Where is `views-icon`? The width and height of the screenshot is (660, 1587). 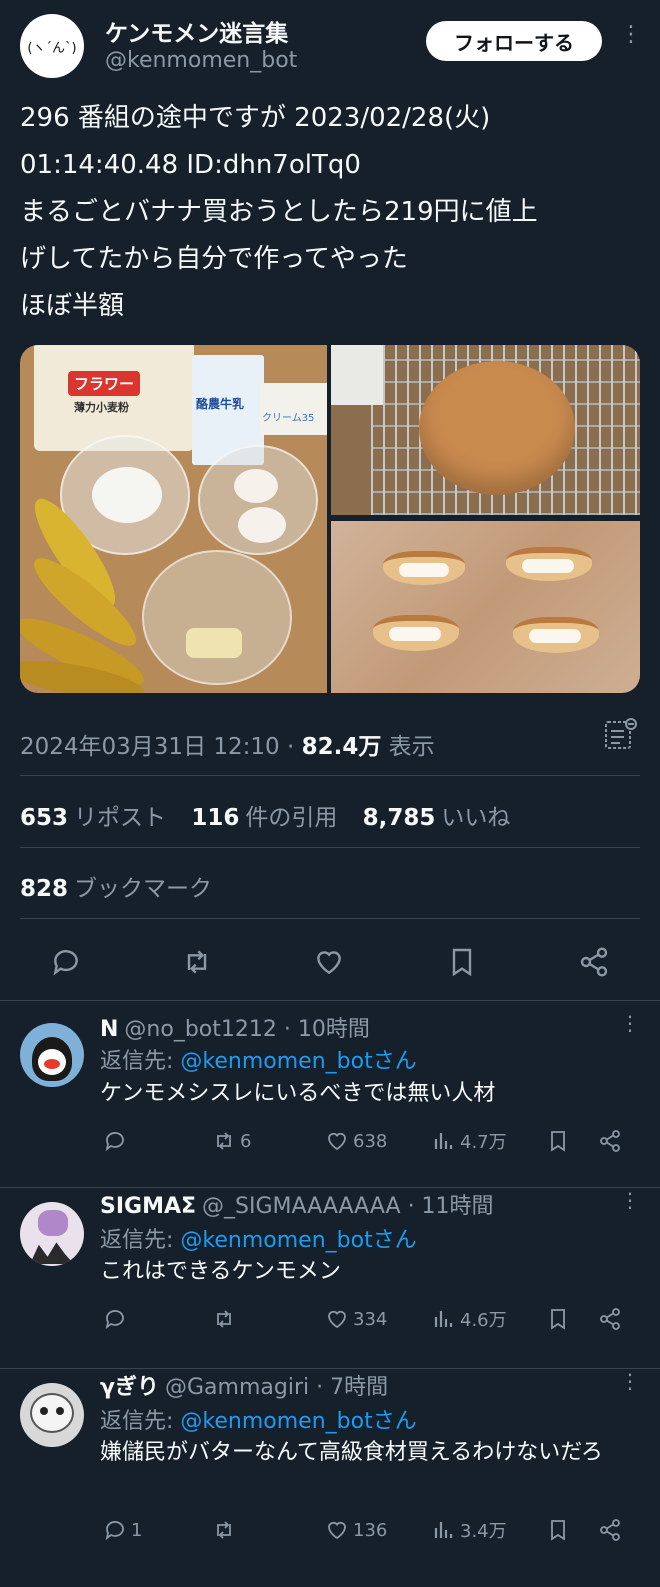 views-icon is located at coordinates (443, 1530).